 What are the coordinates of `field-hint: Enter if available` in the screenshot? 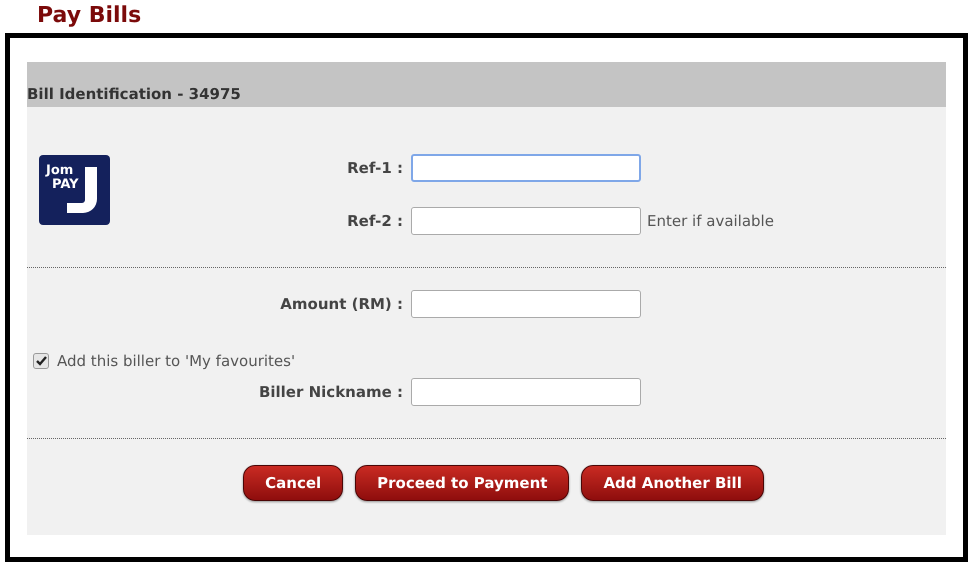 It's located at (710, 221).